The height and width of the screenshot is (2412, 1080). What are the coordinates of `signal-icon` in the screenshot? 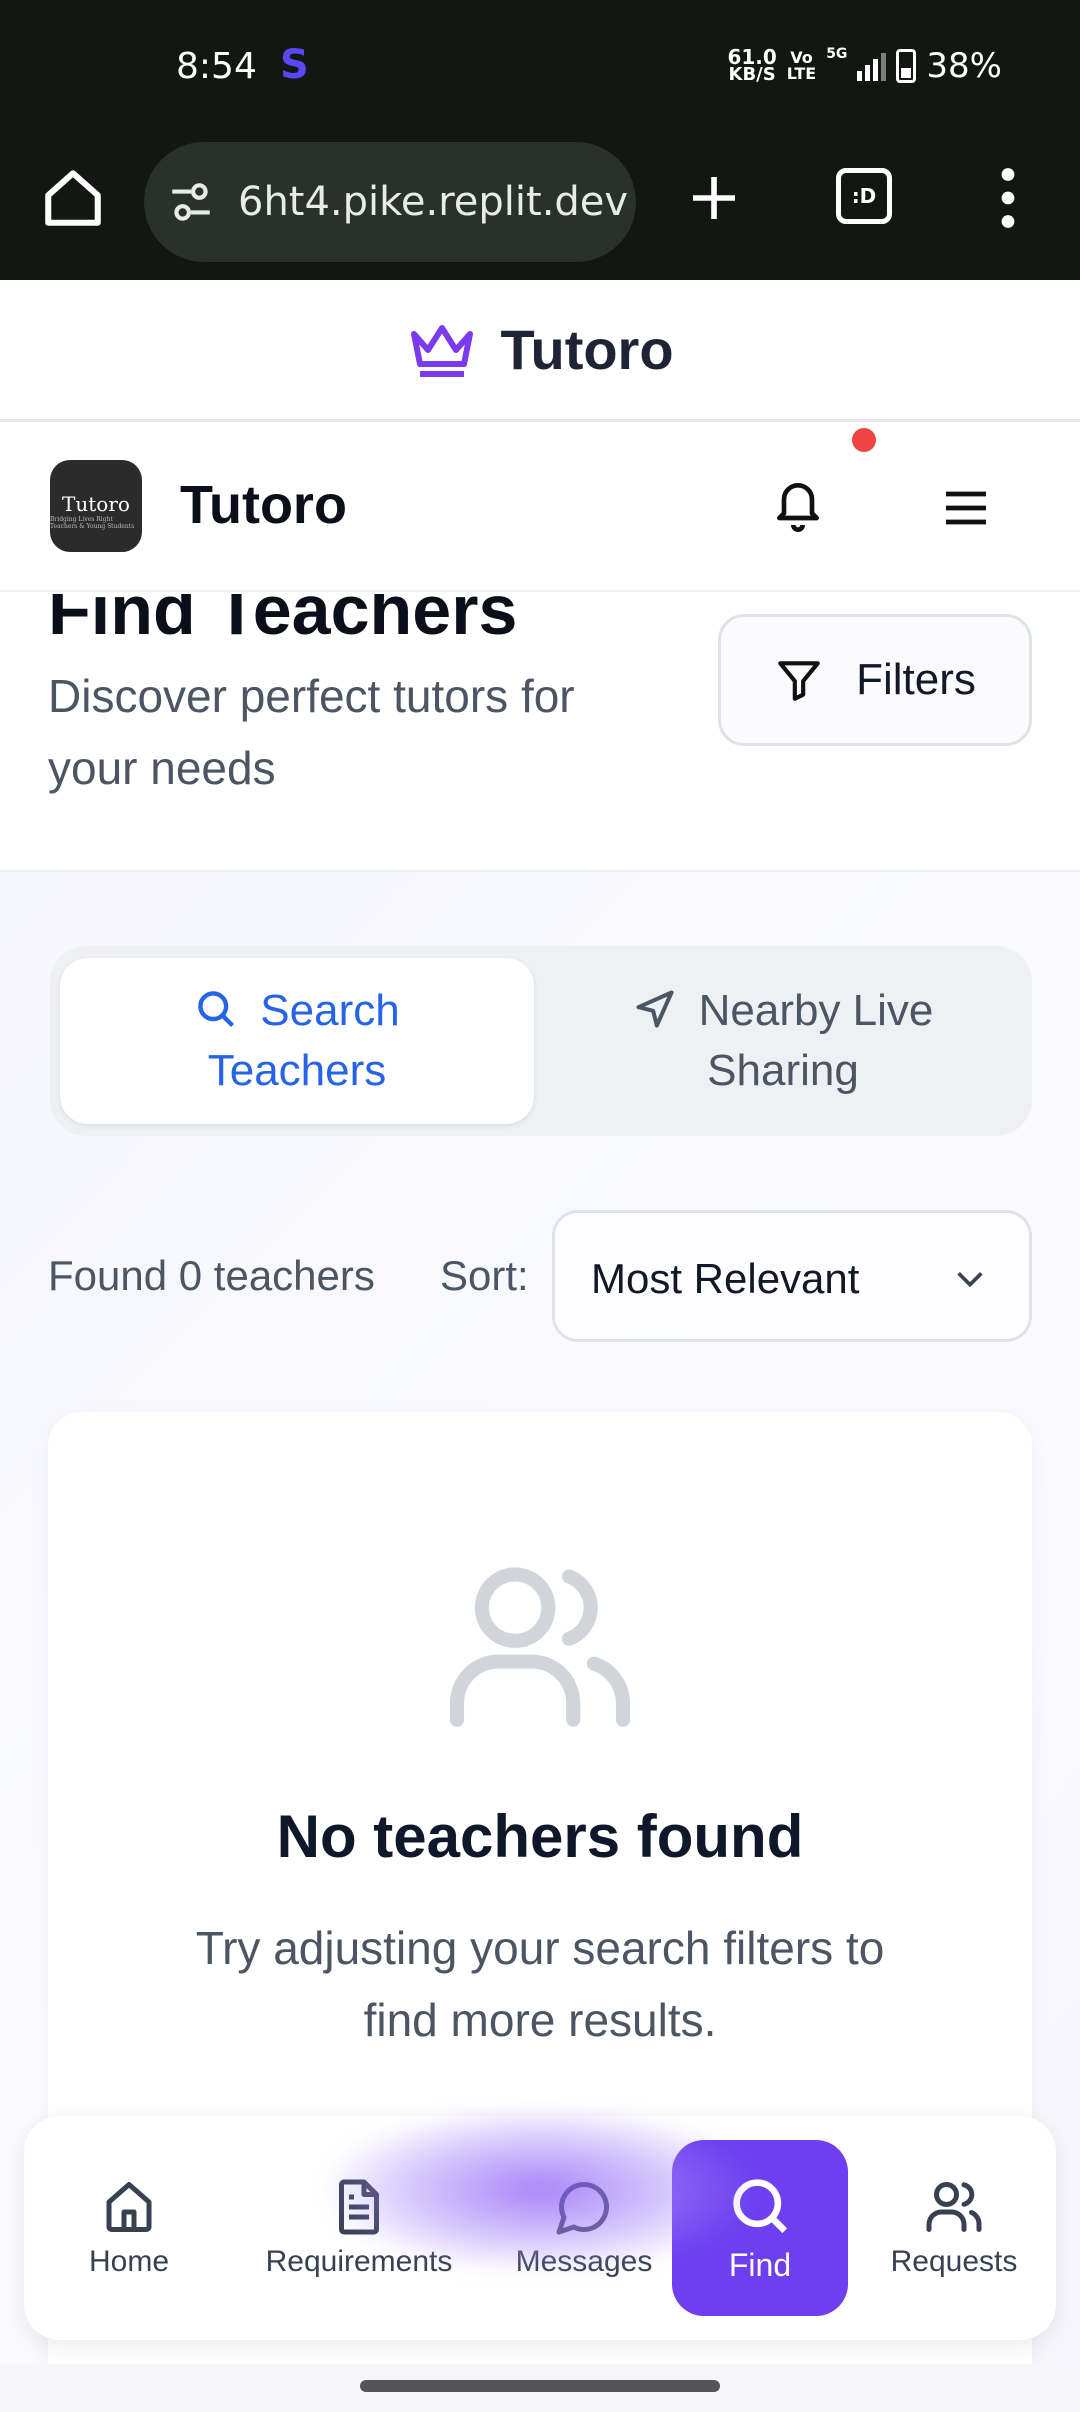 It's located at (872, 66).